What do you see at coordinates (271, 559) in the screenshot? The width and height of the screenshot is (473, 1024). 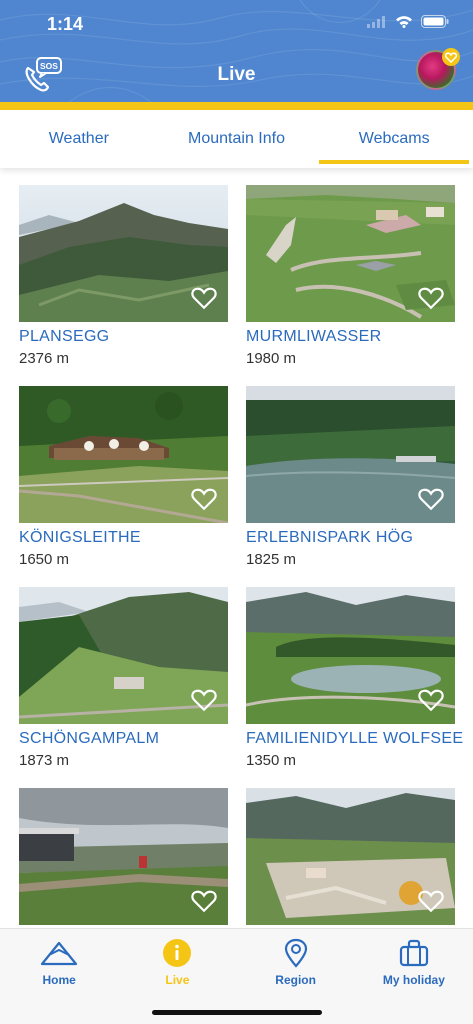 I see `webcam-altitude: 1825 m` at bounding box center [271, 559].